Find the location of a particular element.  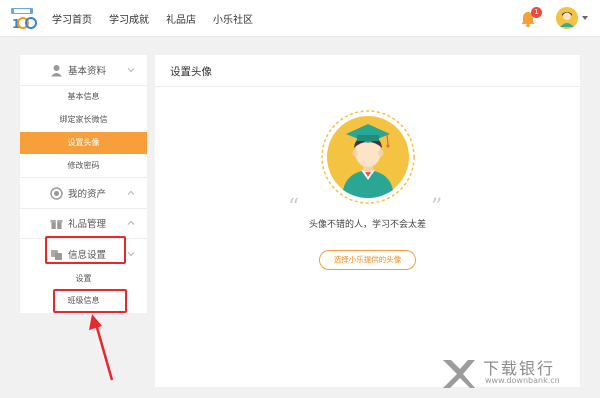

choose-avatar-button: 选择小乐提供的头像 is located at coordinates (367, 260).